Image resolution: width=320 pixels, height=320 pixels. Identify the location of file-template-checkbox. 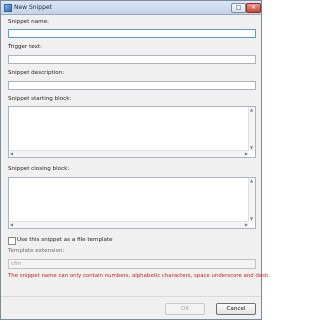
(12, 241).